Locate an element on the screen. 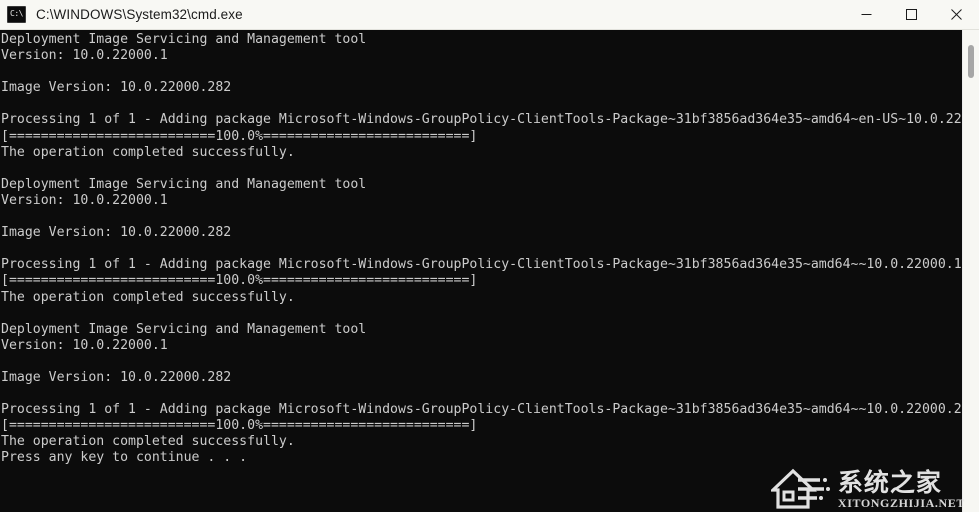  maximize-button is located at coordinates (911, 15).